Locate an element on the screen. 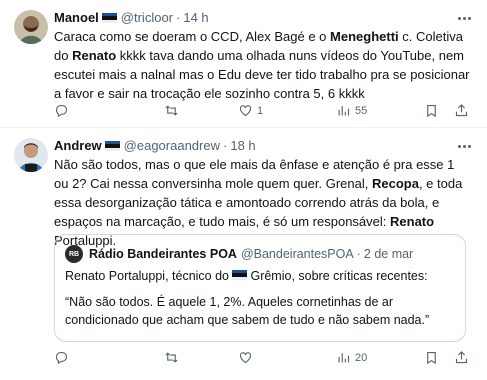 This screenshot has height=380, width=487. like-button: 1 is located at coordinates (250, 110).